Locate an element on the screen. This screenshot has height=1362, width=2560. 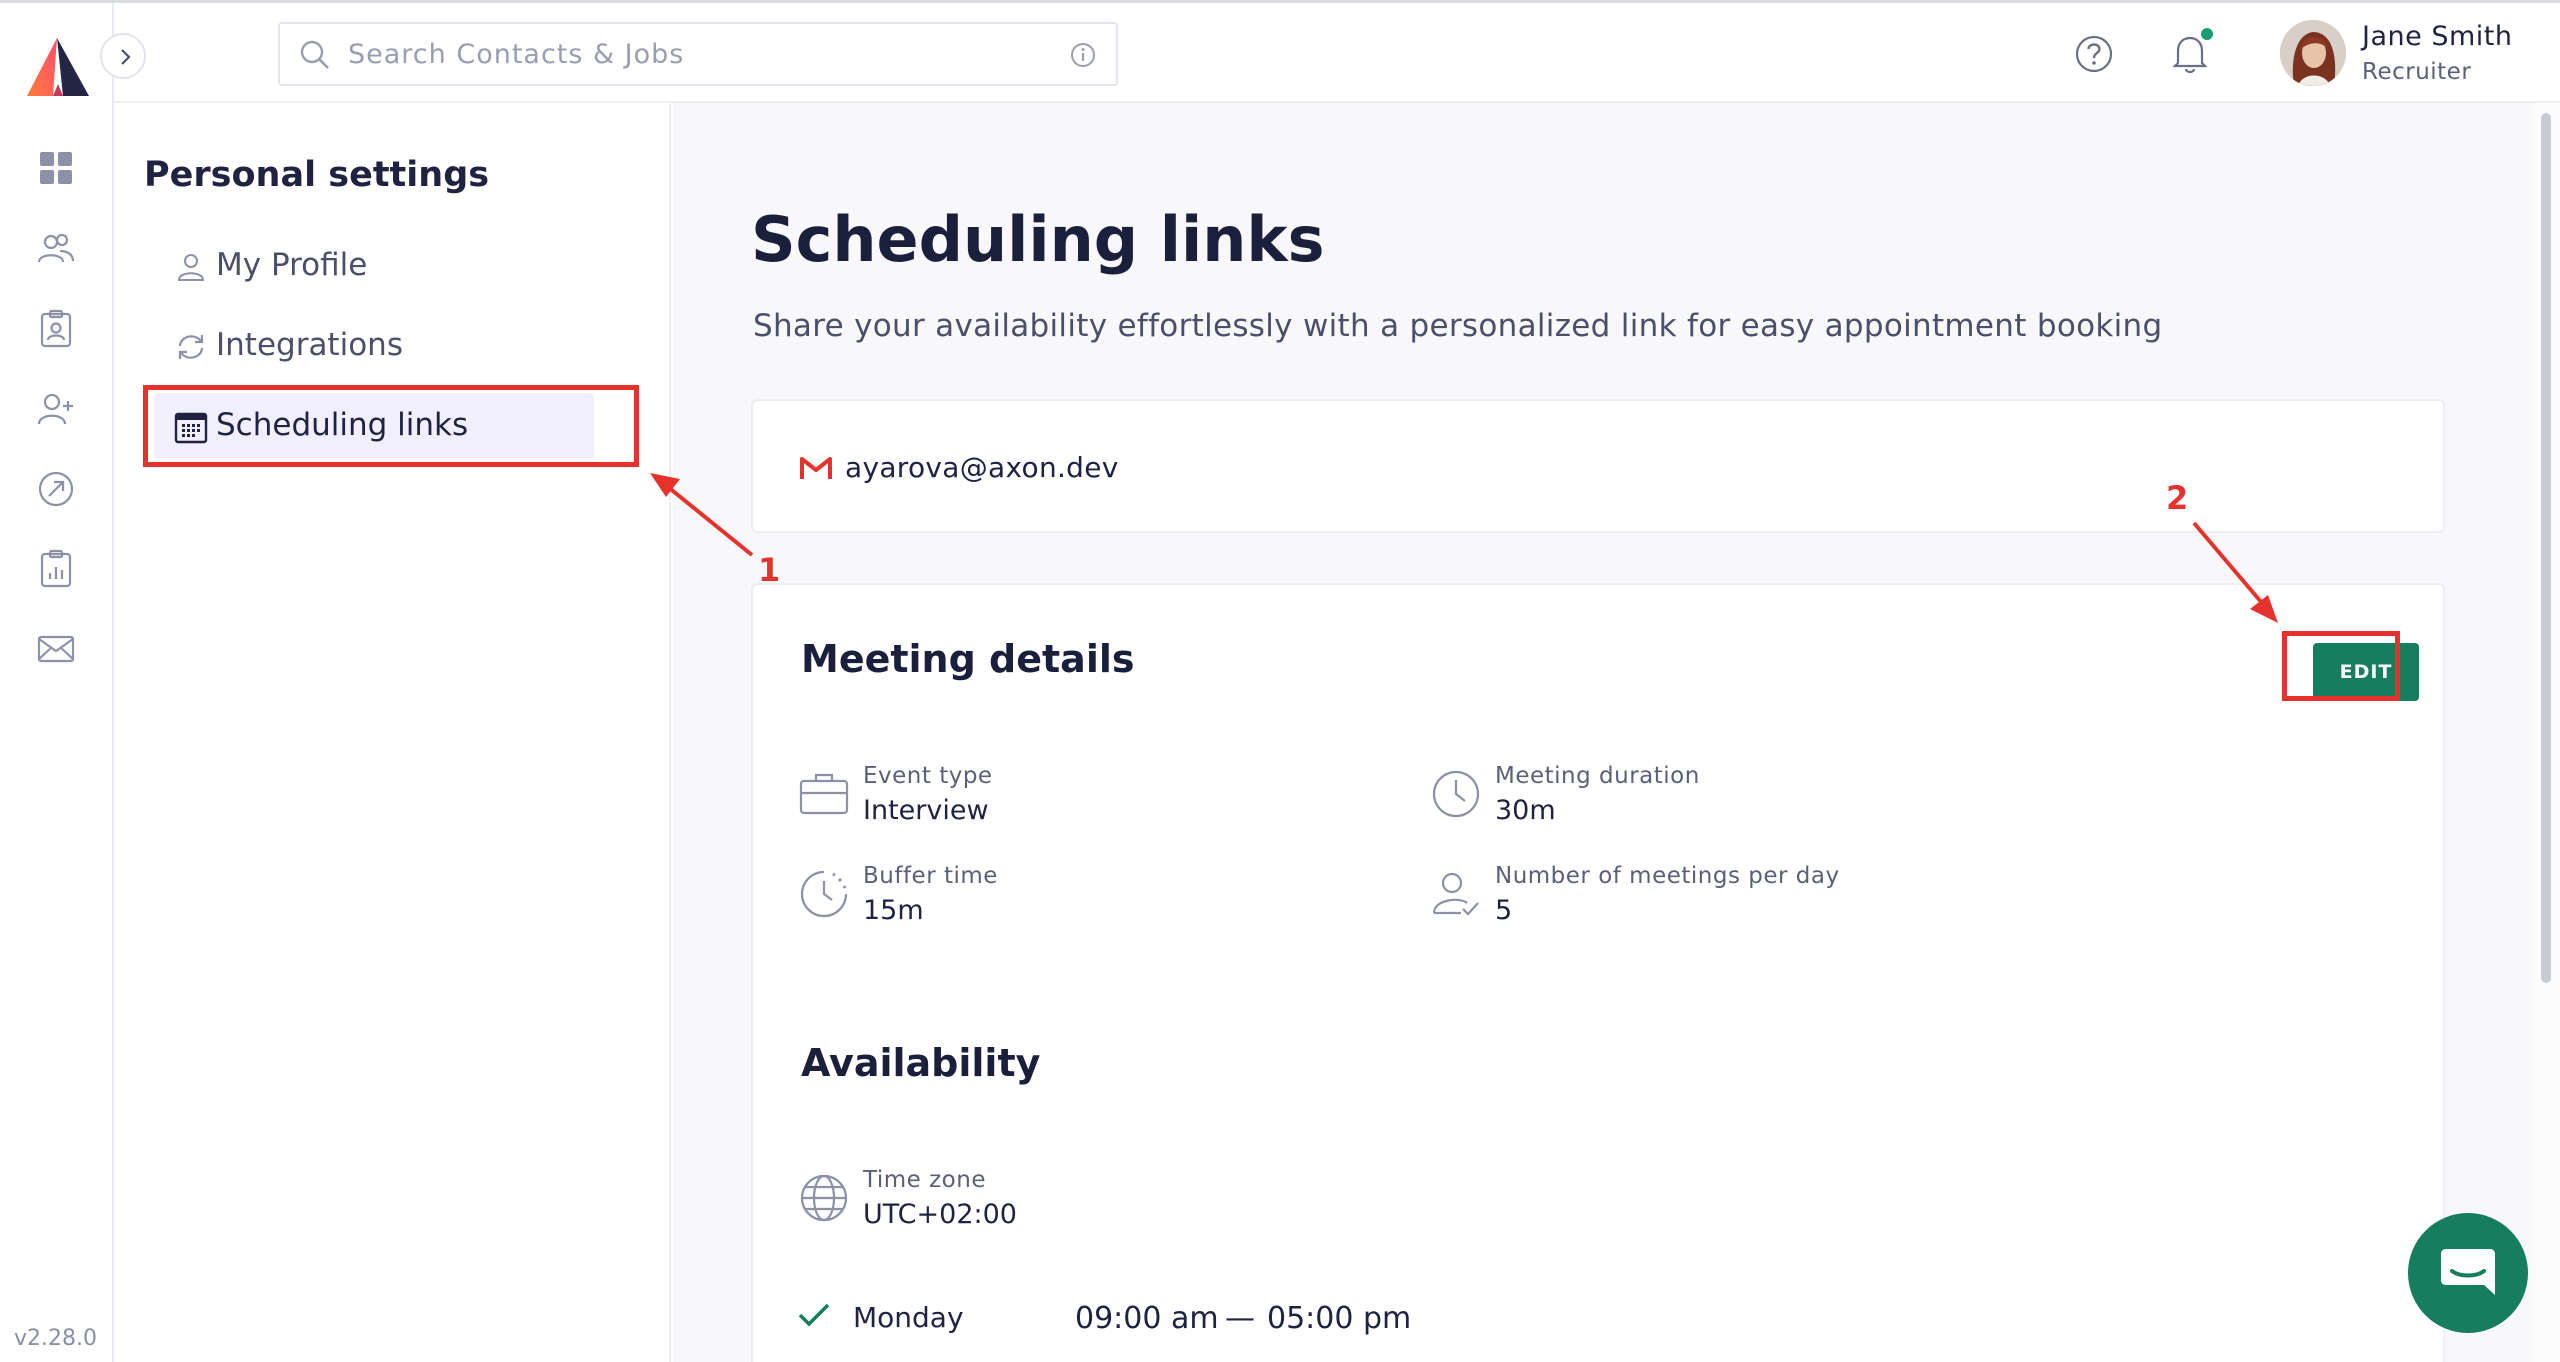
check-icon is located at coordinates (814, 1315).